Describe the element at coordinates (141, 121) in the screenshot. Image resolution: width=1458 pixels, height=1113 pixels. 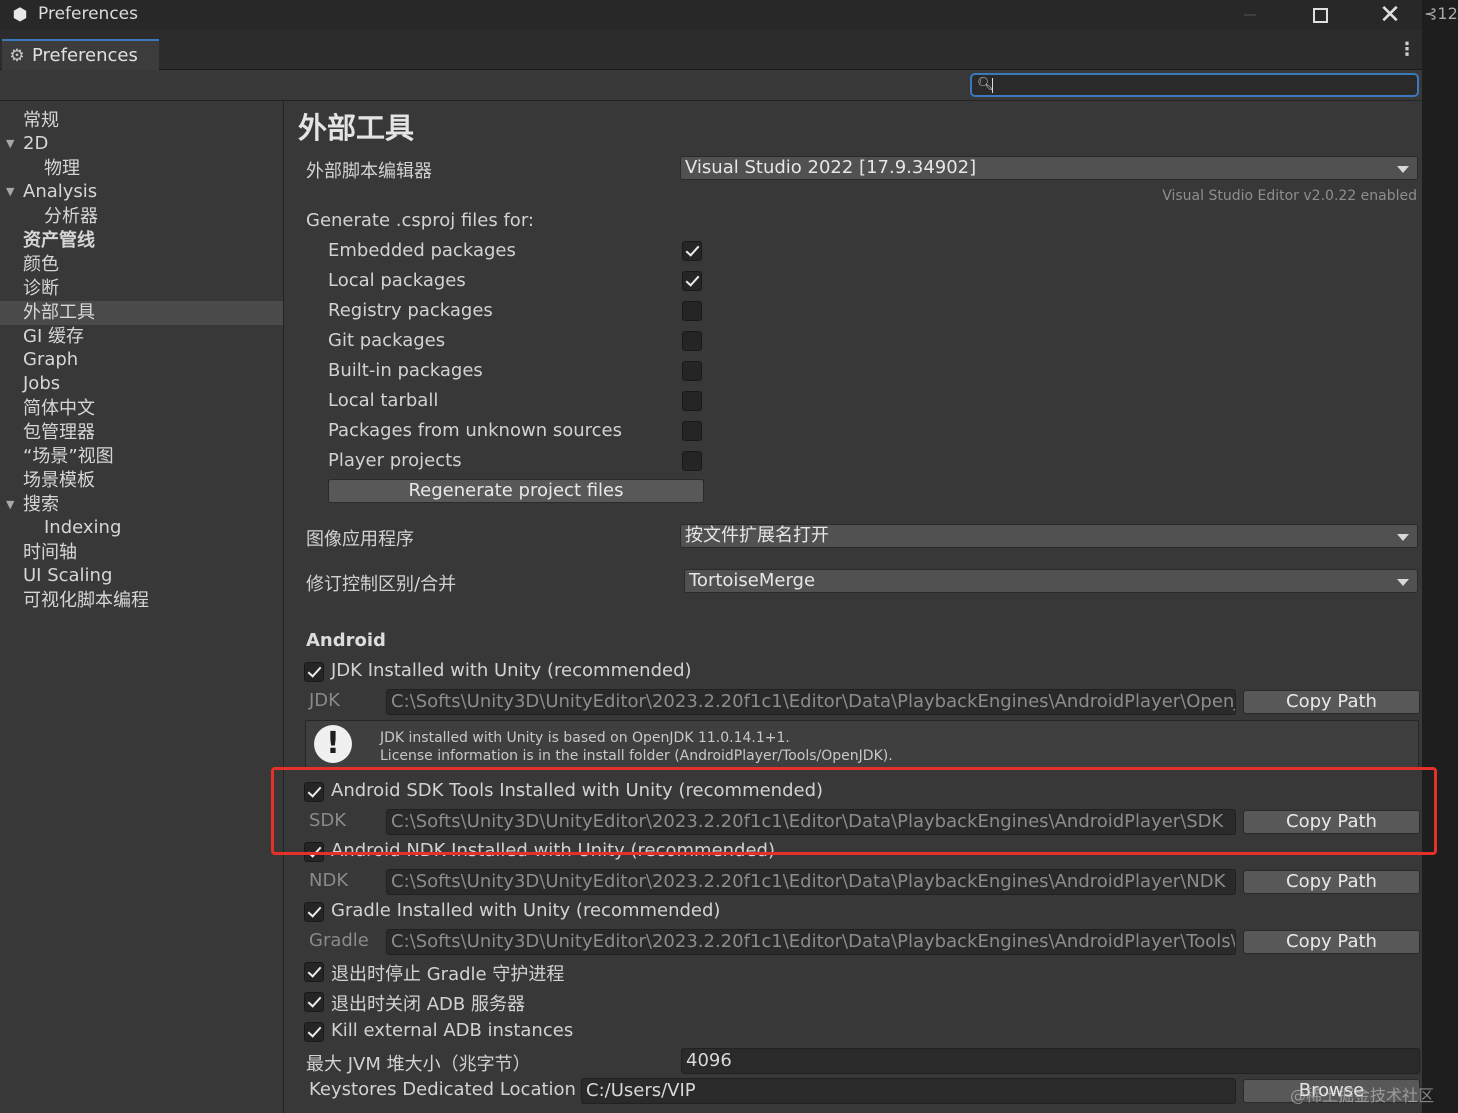
I see `sidebar-item-general: 常规` at that location.